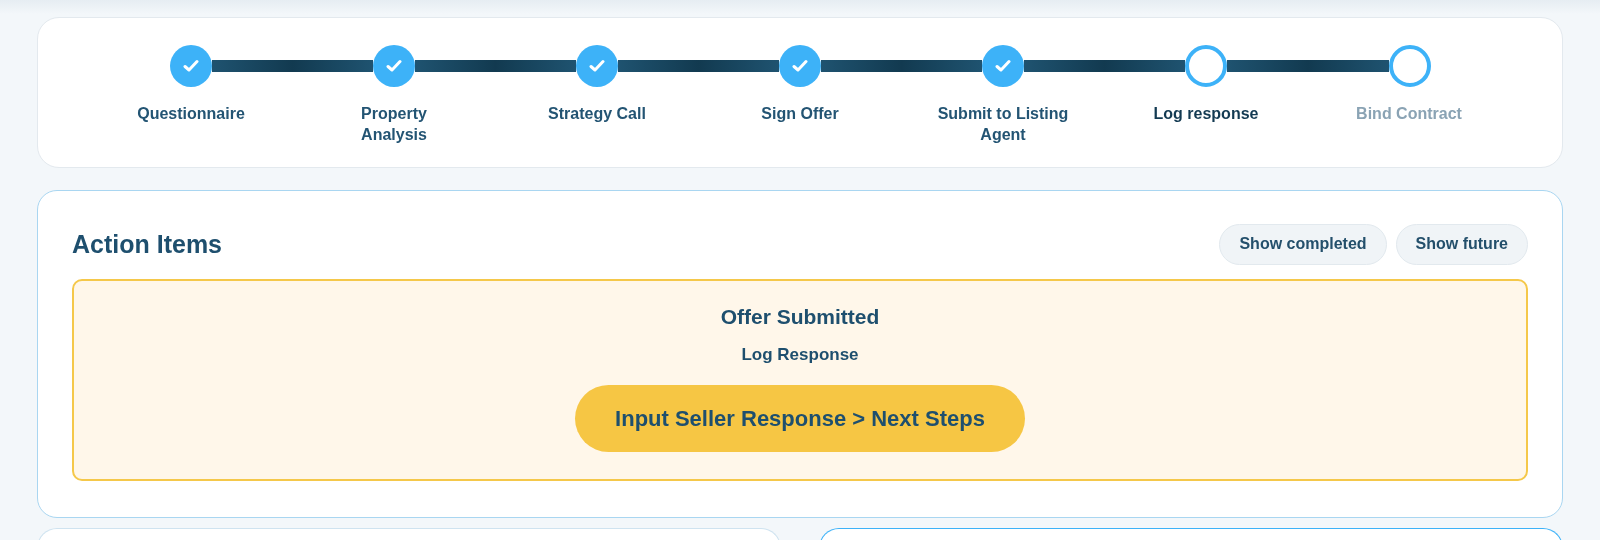 Image resolution: width=1600 pixels, height=540 pixels. What do you see at coordinates (597, 114) in the screenshot?
I see `step-label: Strategy Call` at bounding box center [597, 114].